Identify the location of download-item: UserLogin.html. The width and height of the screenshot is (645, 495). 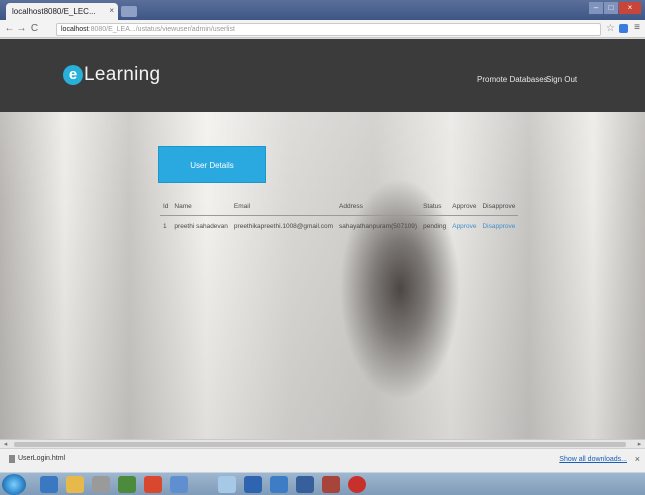
(36, 459).